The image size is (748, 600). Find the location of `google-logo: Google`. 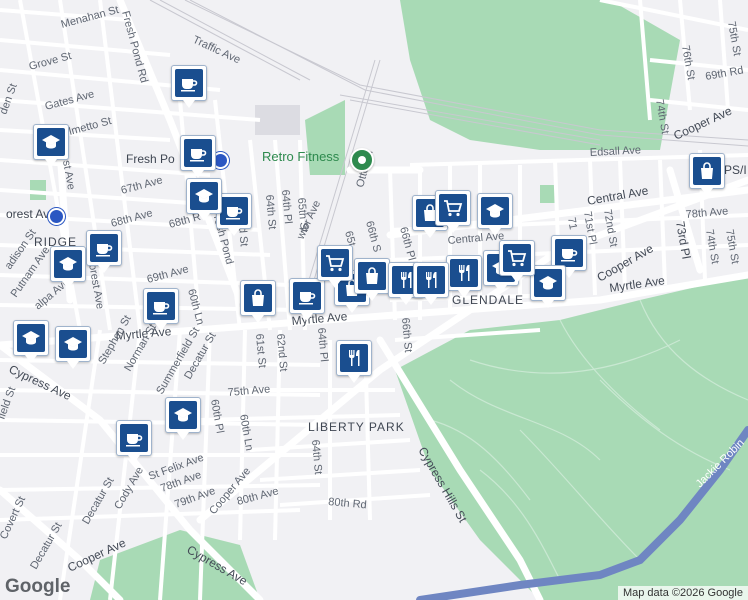

google-logo: Google is located at coordinates (38, 586).